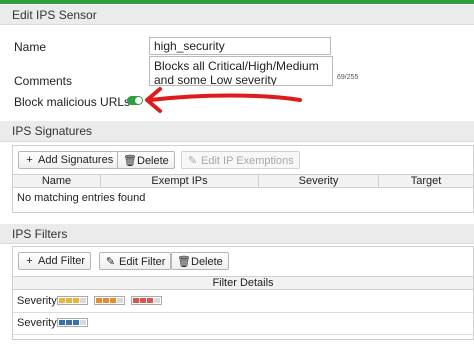 This screenshot has height=345, width=474. I want to click on column-header-filter-details: Filter Details, so click(243, 283).